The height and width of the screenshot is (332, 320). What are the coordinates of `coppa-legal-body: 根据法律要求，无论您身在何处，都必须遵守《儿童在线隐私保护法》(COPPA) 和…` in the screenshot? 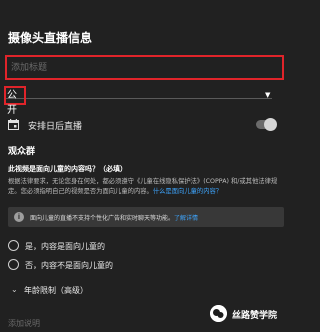 It's located at (143, 186).